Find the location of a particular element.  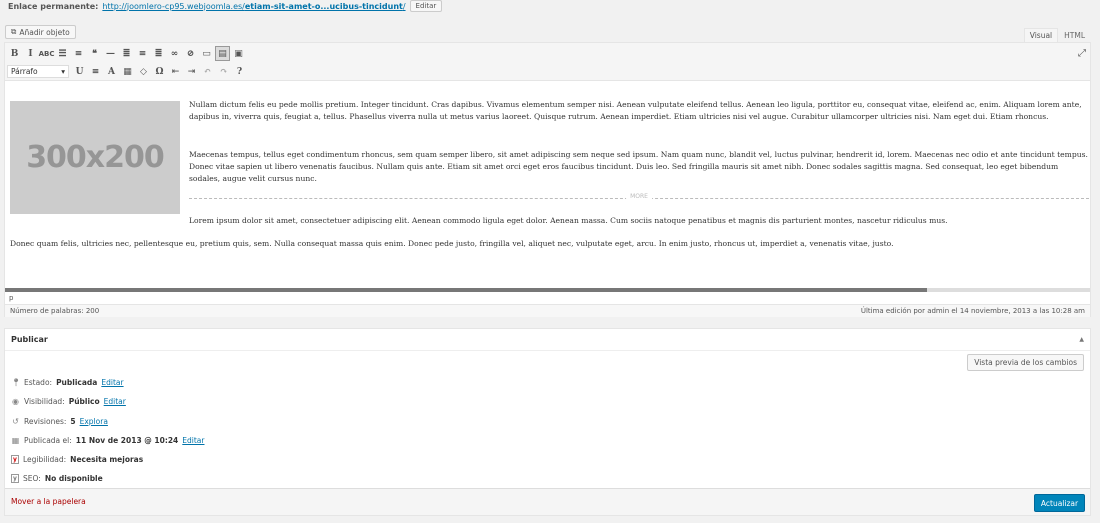

published-label: Publicada el: is located at coordinates (48, 440).